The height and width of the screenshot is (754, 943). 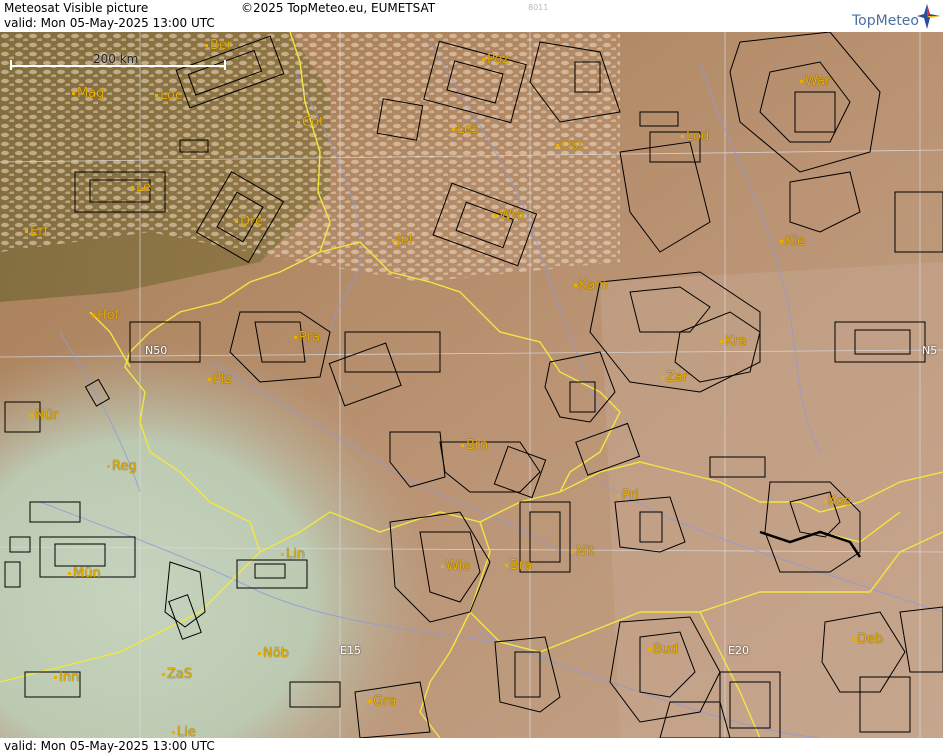 What do you see at coordinates (628, 495) in the screenshot?
I see `city-label-pri: Pri` at bounding box center [628, 495].